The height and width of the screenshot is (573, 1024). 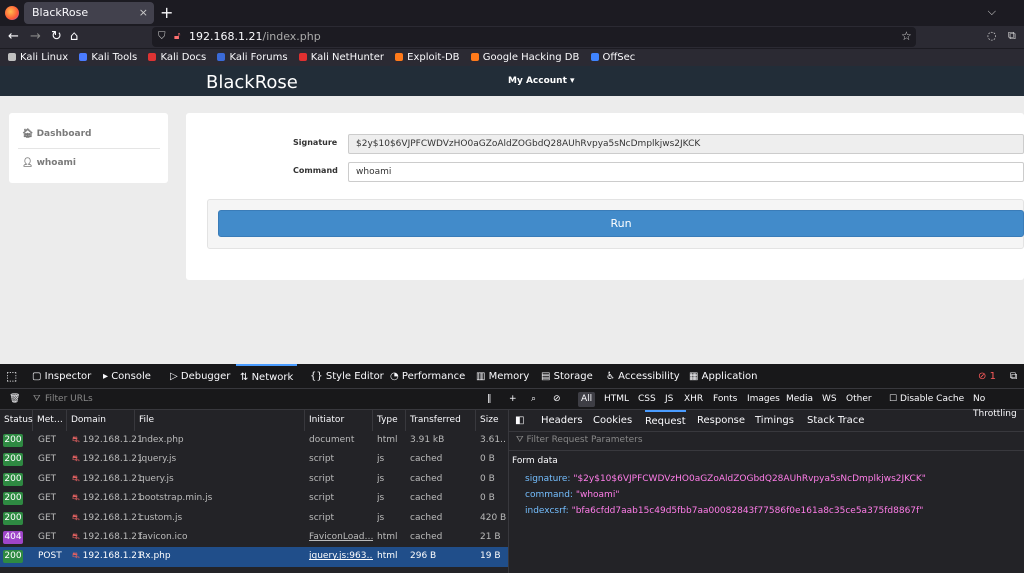 I want to click on transferred-cell: cached, so click(x=426, y=517).